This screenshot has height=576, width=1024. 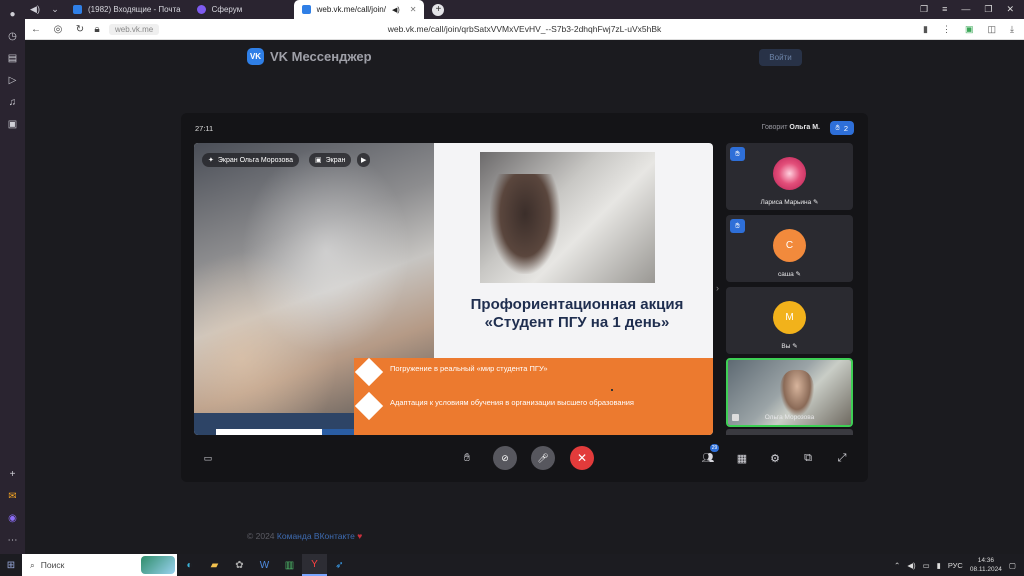 I want to click on close-icon: ✕, so click(x=582, y=458).